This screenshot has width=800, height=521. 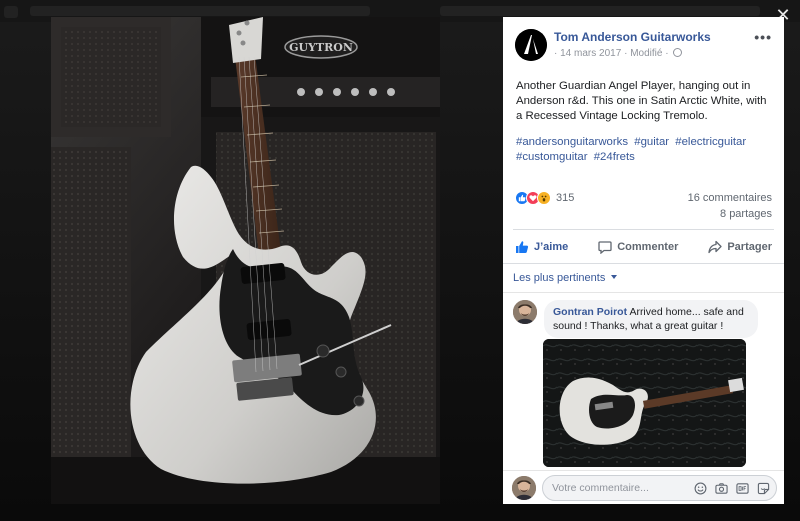 What do you see at coordinates (763, 488) in the screenshot?
I see `sticker-icon` at bounding box center [763, 488].